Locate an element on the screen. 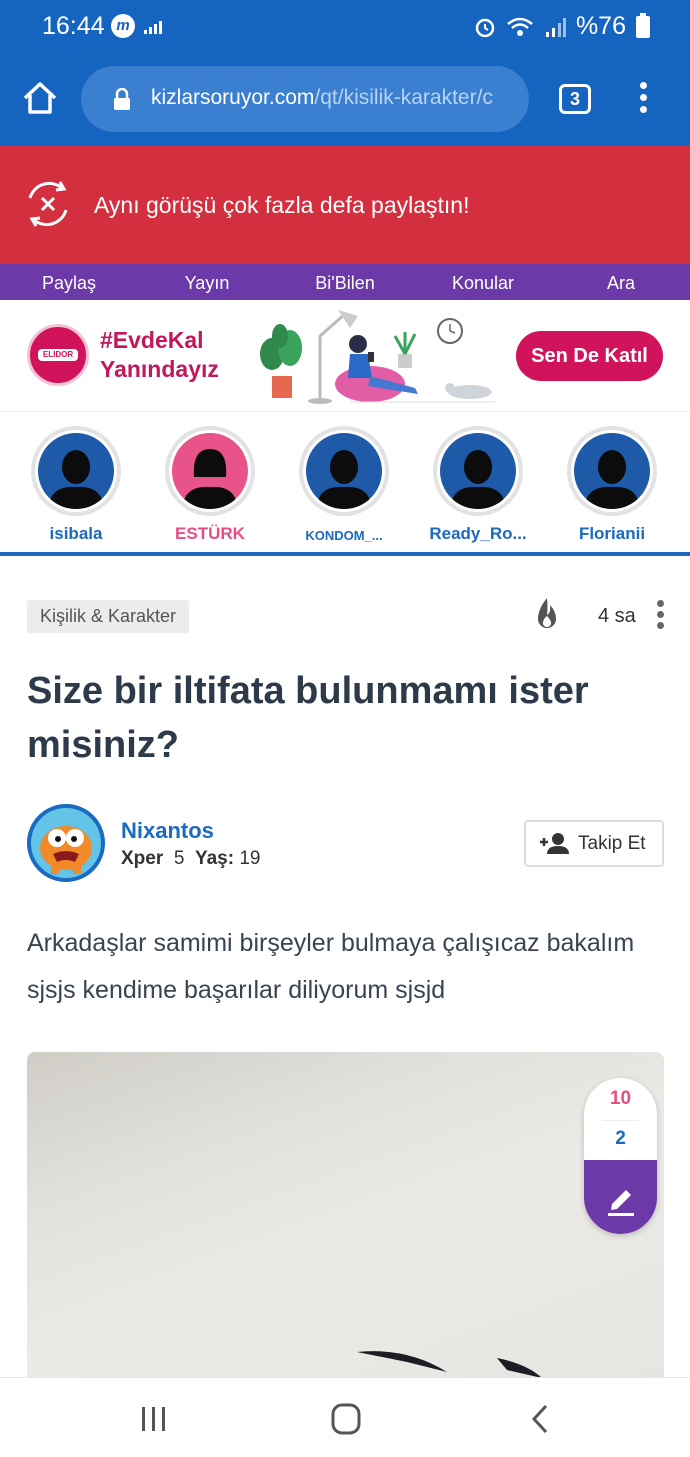  status-bar: 16:44 m %76 is located at coordinates (345, 26).